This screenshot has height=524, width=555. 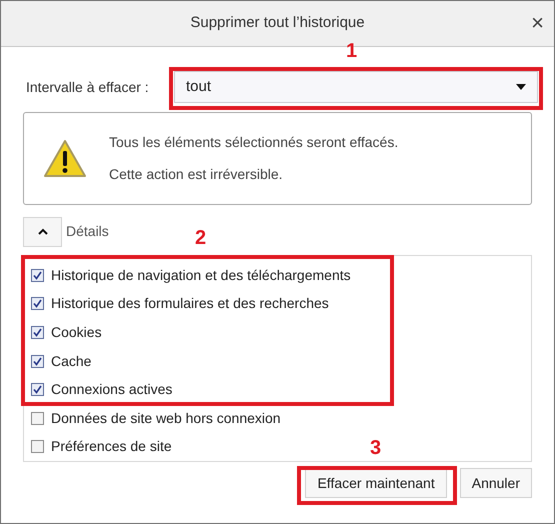 I want to click on item-label: Historique des formulaires et des recherches, so click(x=190, y=303).